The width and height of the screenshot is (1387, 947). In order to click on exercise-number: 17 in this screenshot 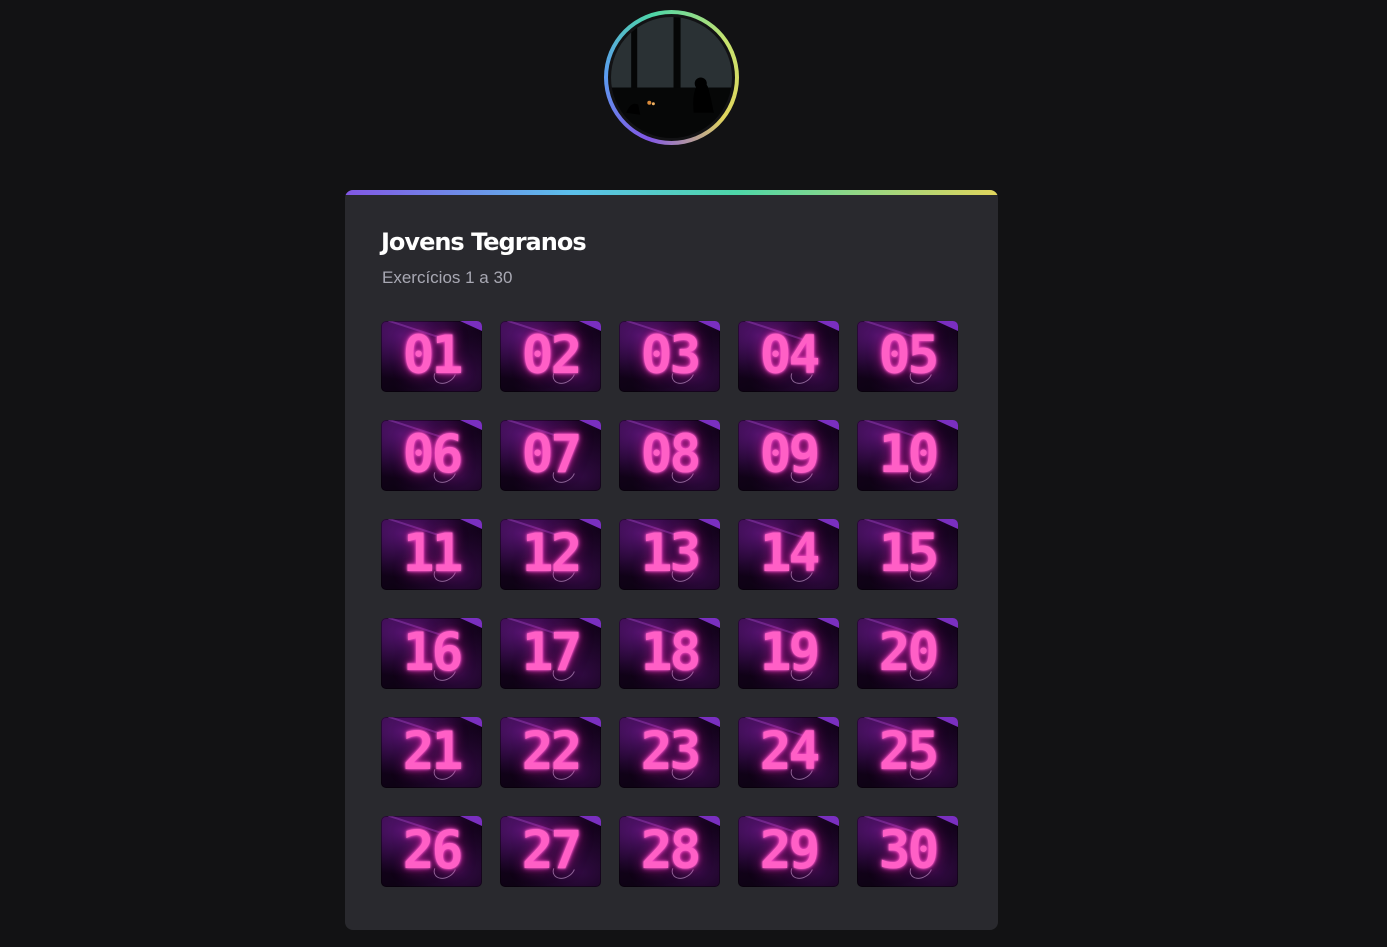, I will do `click(552, 652)`.